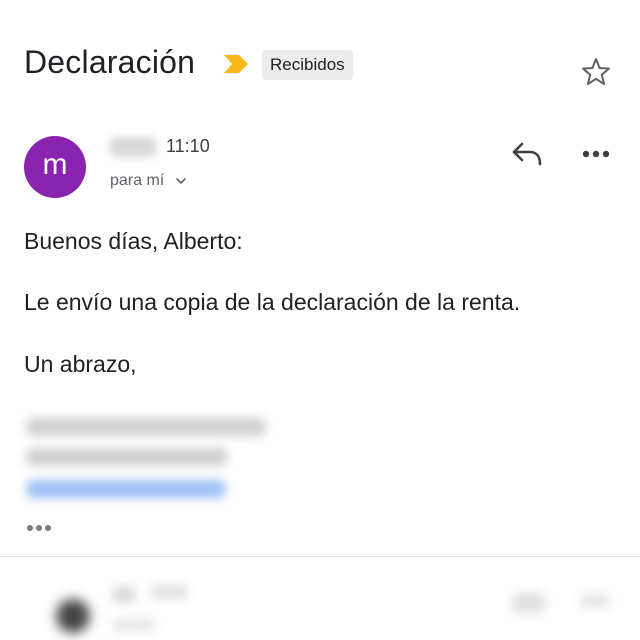 The width and height of the screenshot is (640, 640). I want to click on more-options-icon, so click(596, 154).